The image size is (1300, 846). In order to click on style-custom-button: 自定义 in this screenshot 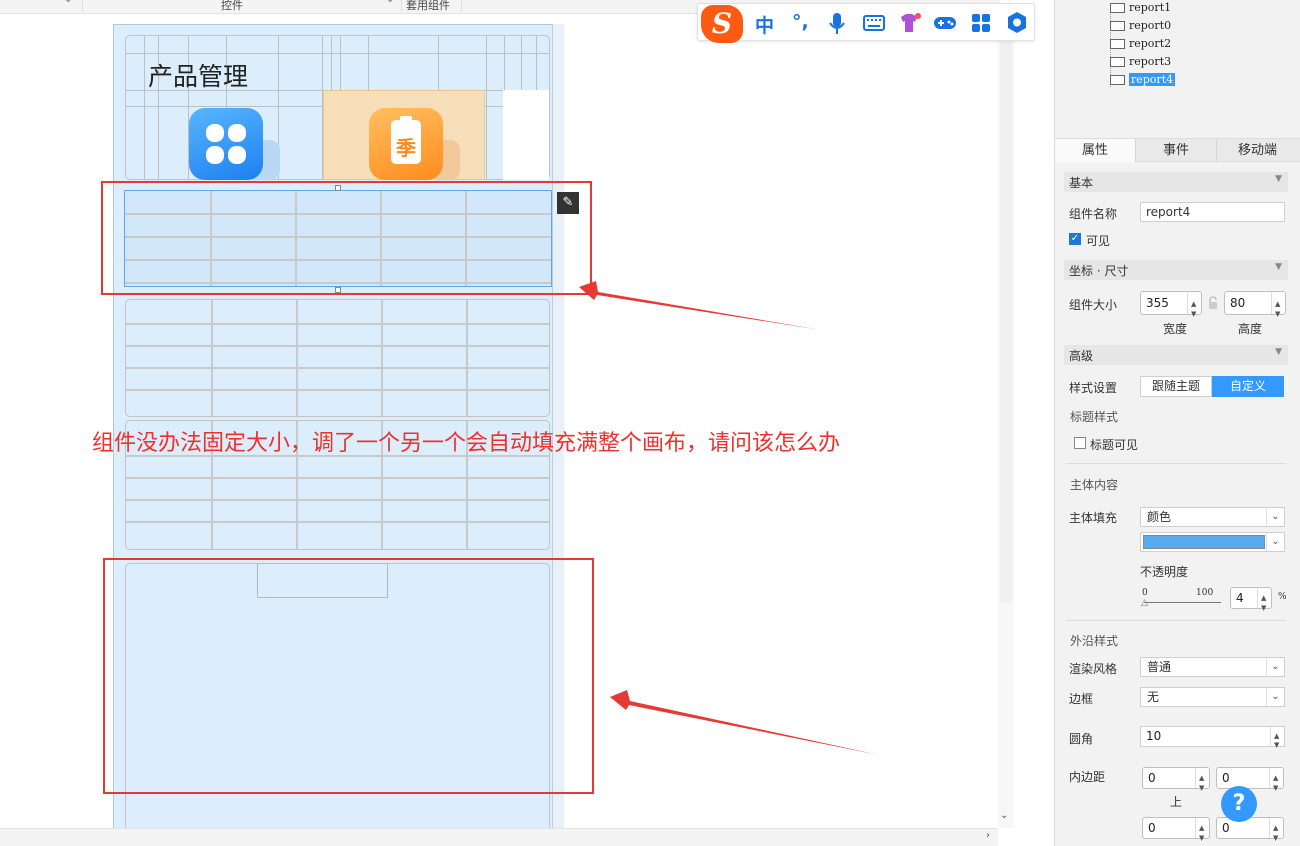, I will do `click(1248, 386)`.